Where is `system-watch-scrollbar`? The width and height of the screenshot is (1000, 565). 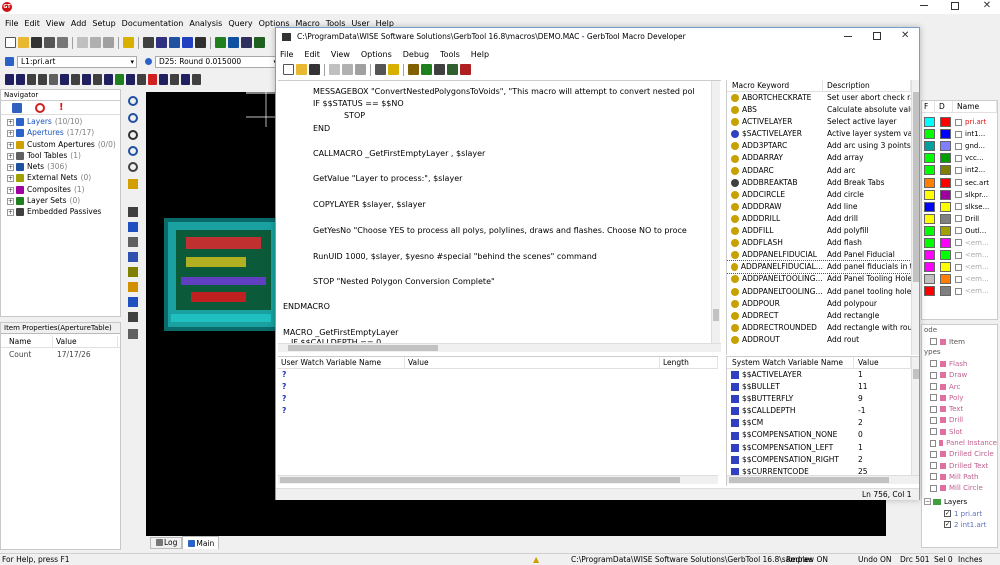
system-watch-scrollbar is located at coordinates (915, 416).